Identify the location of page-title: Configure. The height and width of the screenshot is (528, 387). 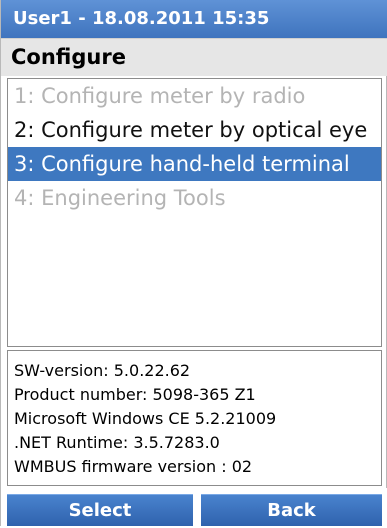
(68, 57).